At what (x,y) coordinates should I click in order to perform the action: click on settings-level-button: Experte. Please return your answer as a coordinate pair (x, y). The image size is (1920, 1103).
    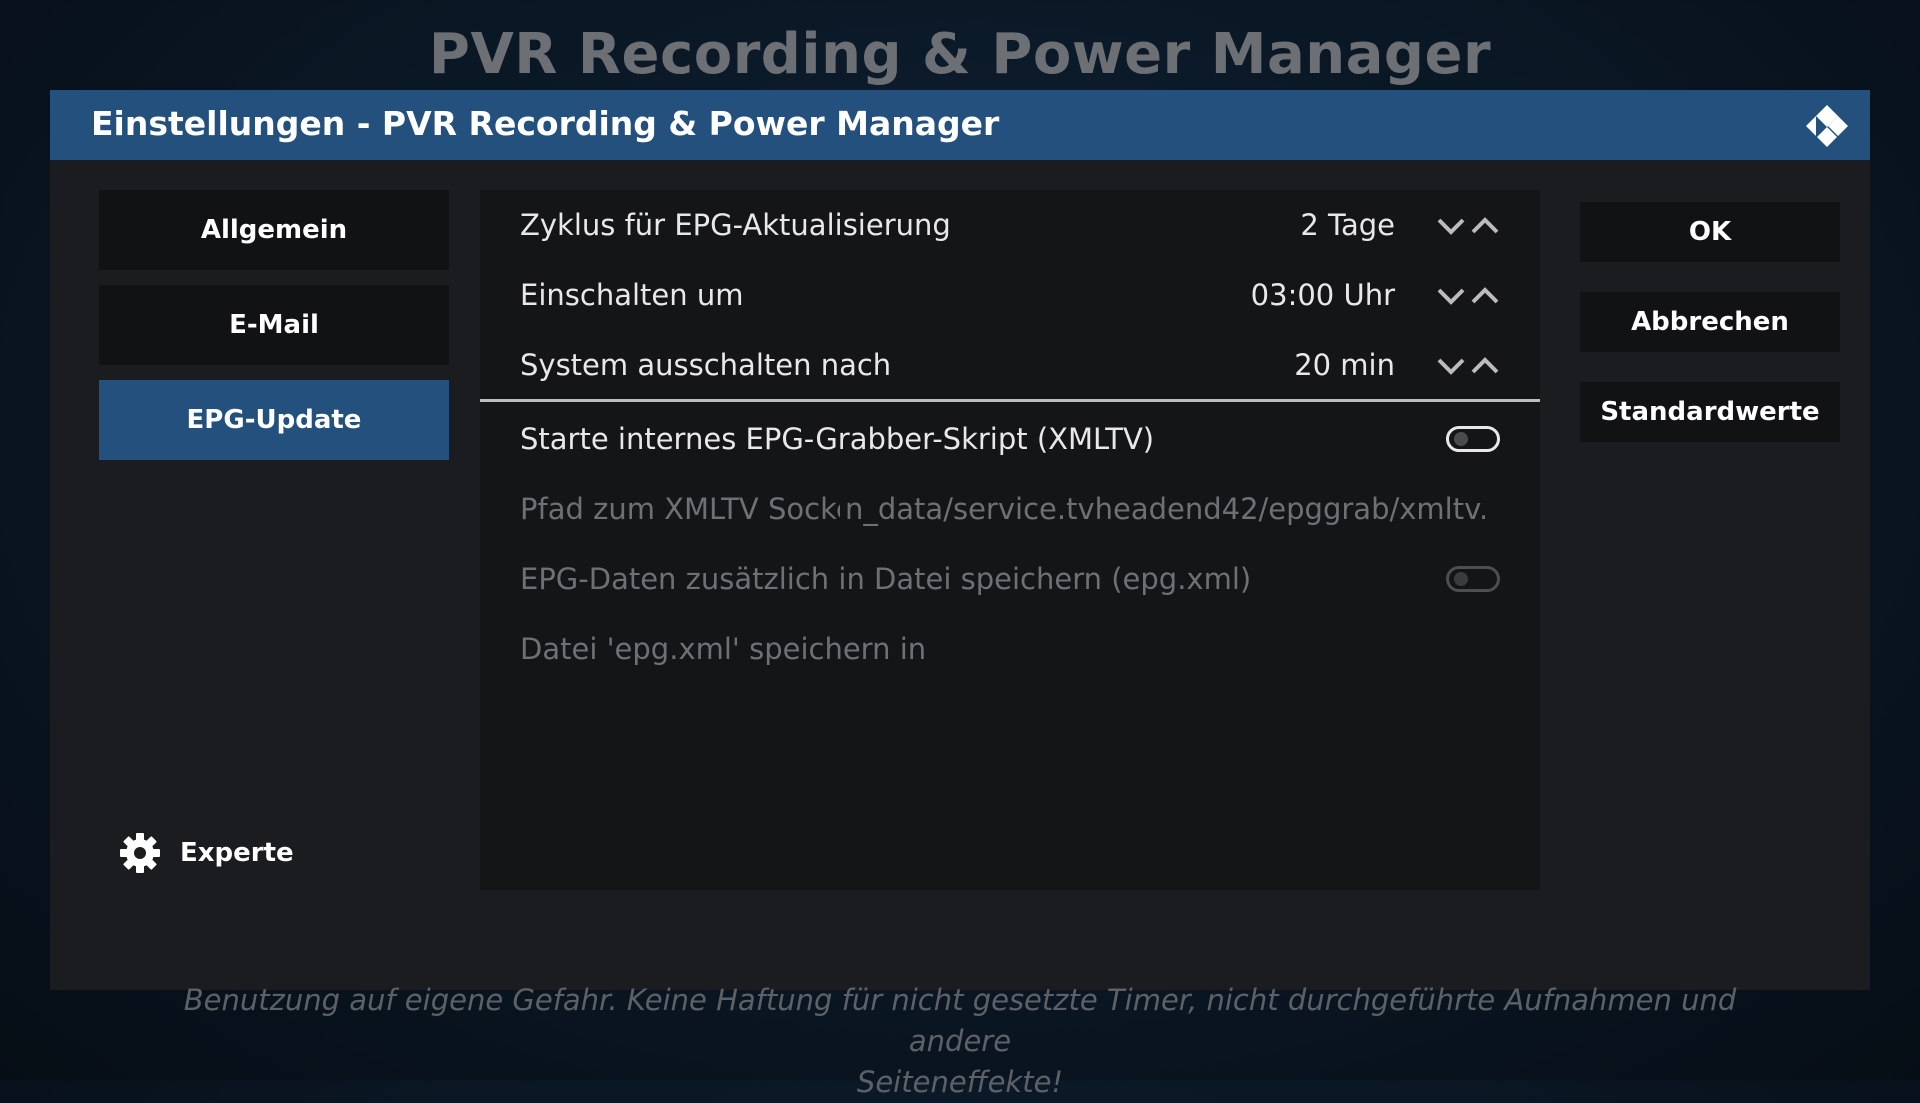
    Looking at the image, I should click on (206, 853).